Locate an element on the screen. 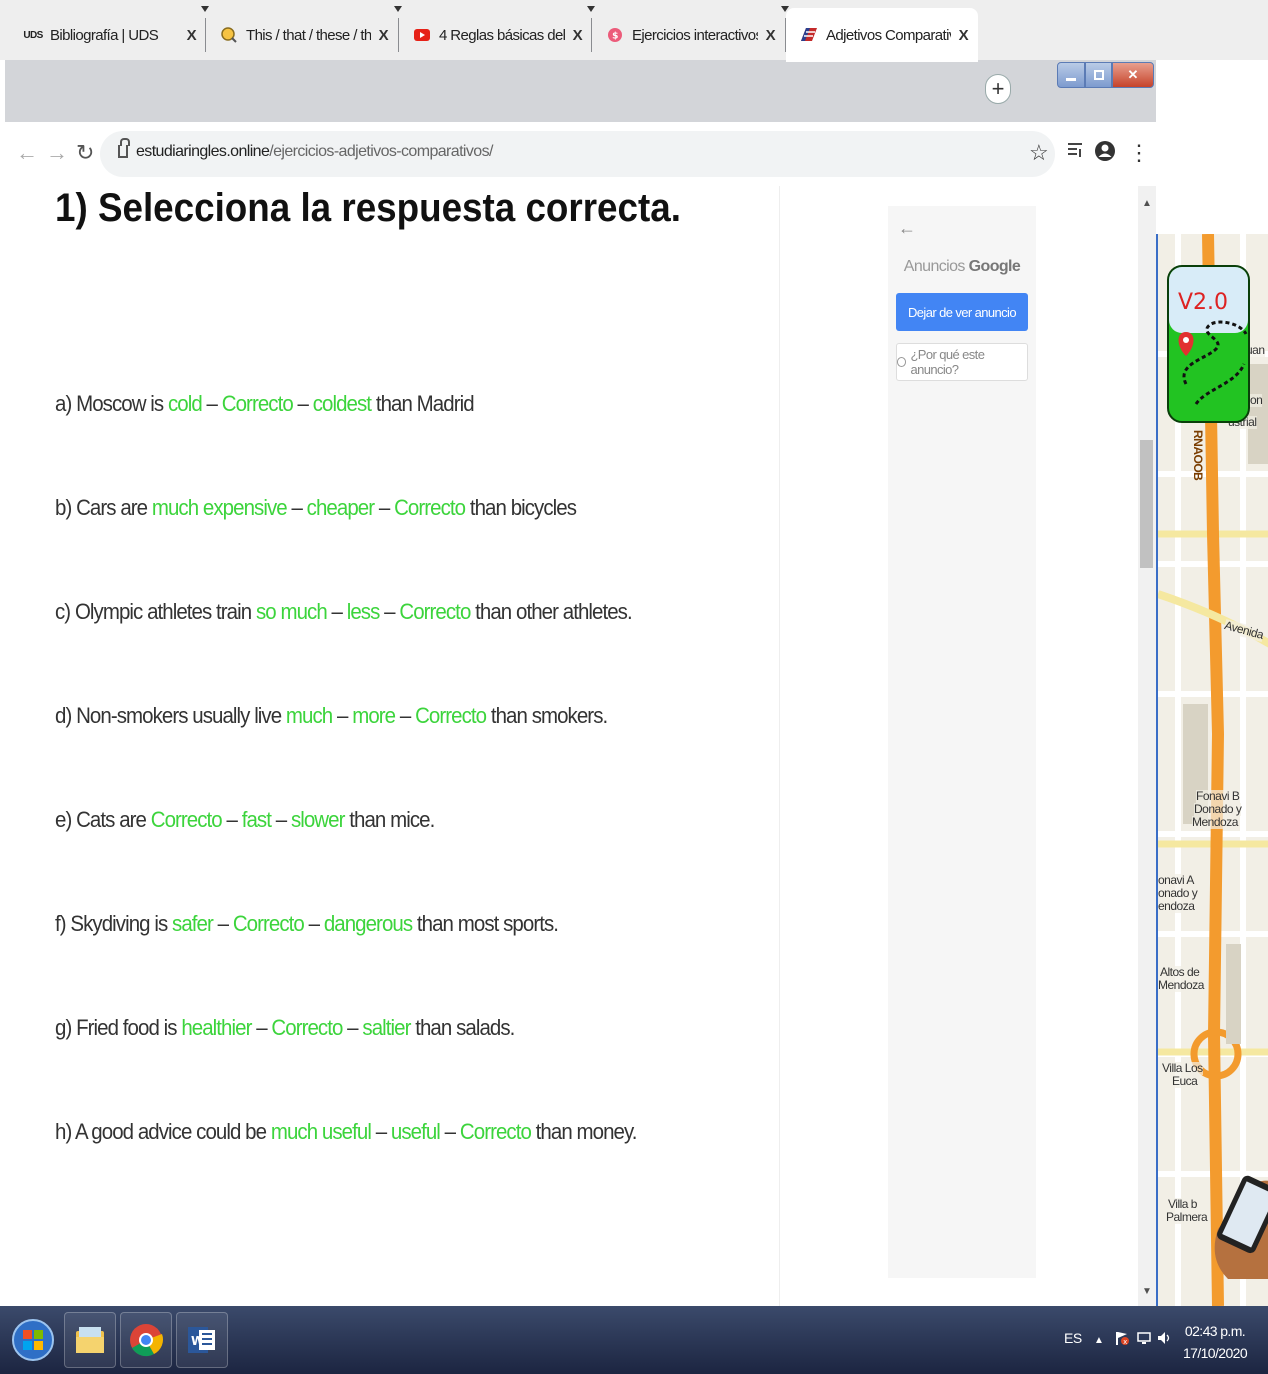 The width and height of the screenshot is (1268, 1374). scrollbar-thumb is located at coordinates (1146, 504).